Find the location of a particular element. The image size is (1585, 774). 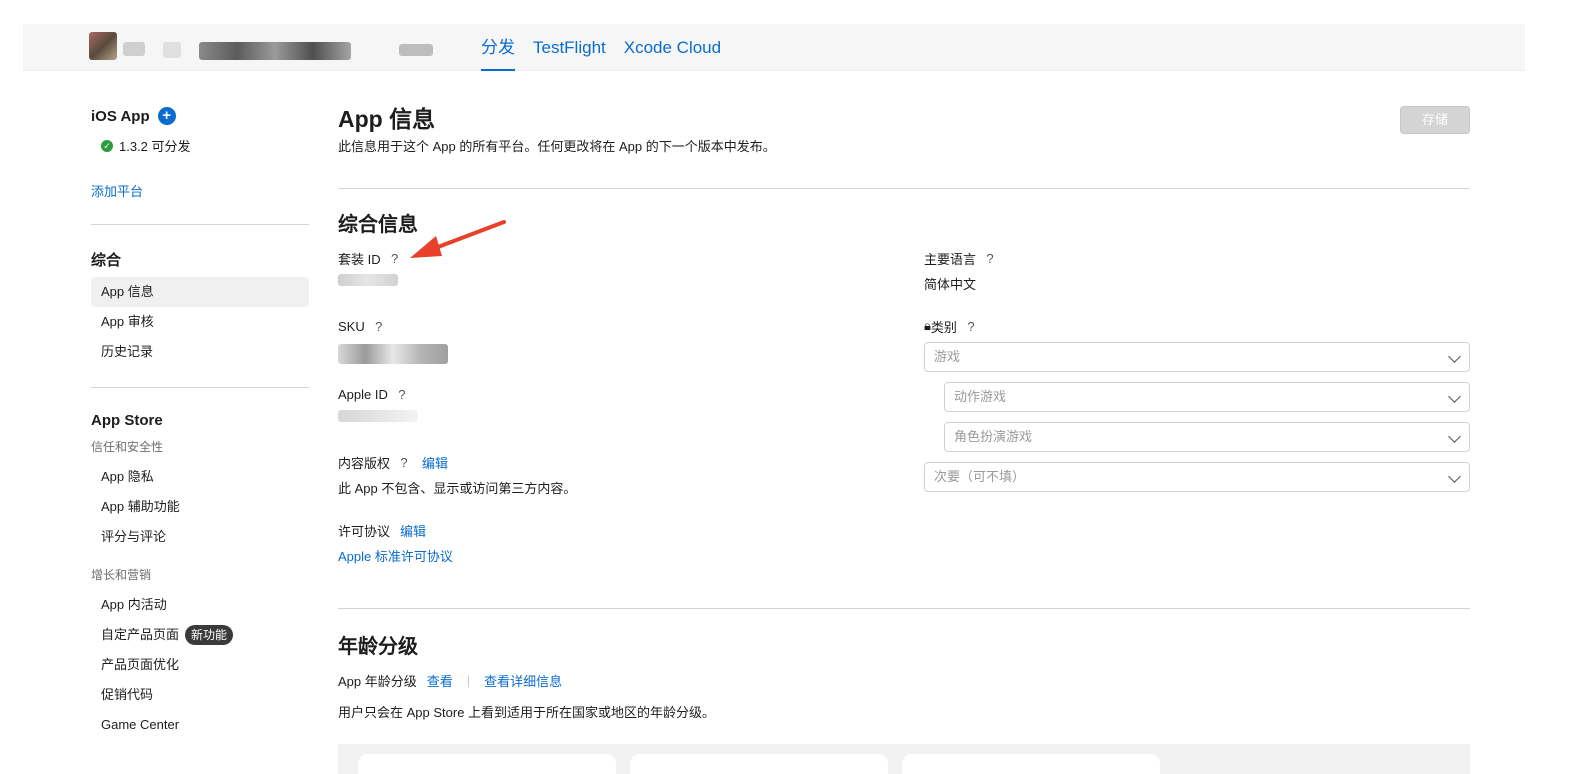

annotation-arrow-icon is located at coordinates (458, 239).